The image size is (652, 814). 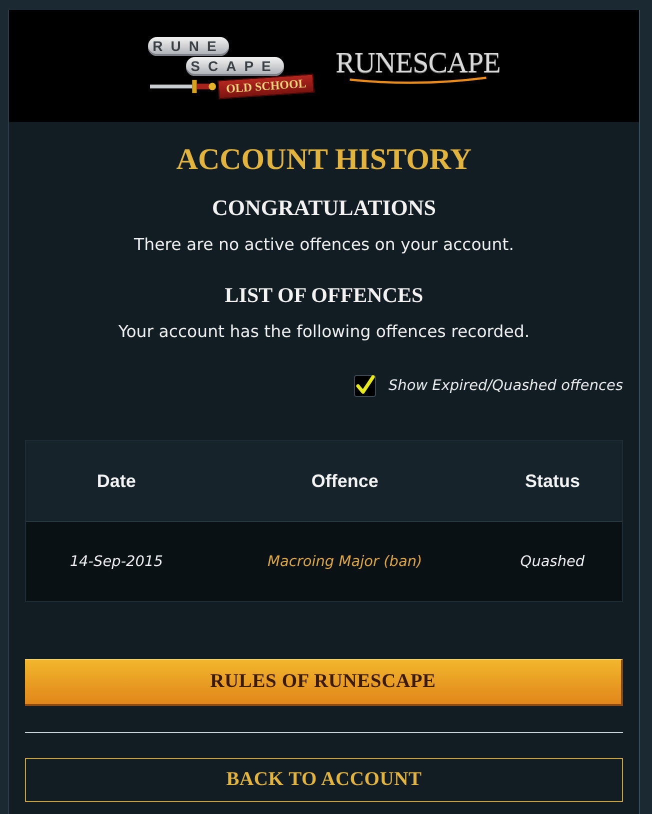 I want to click on column-header: Offence, so click(x=344, y=481).